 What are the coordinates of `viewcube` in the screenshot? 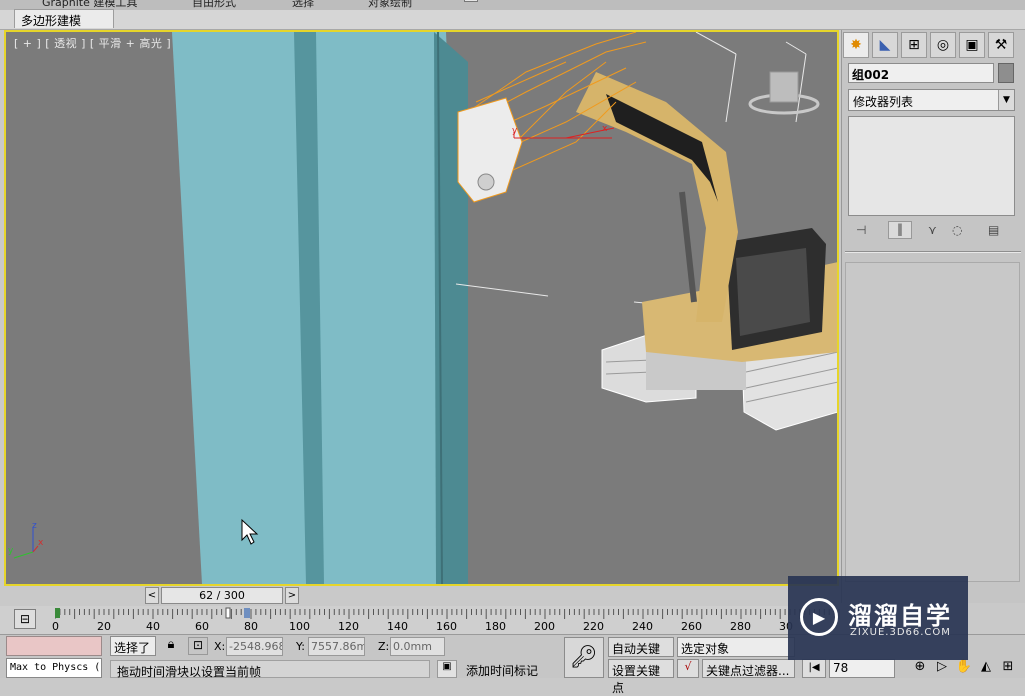 It's located at (784, 87).